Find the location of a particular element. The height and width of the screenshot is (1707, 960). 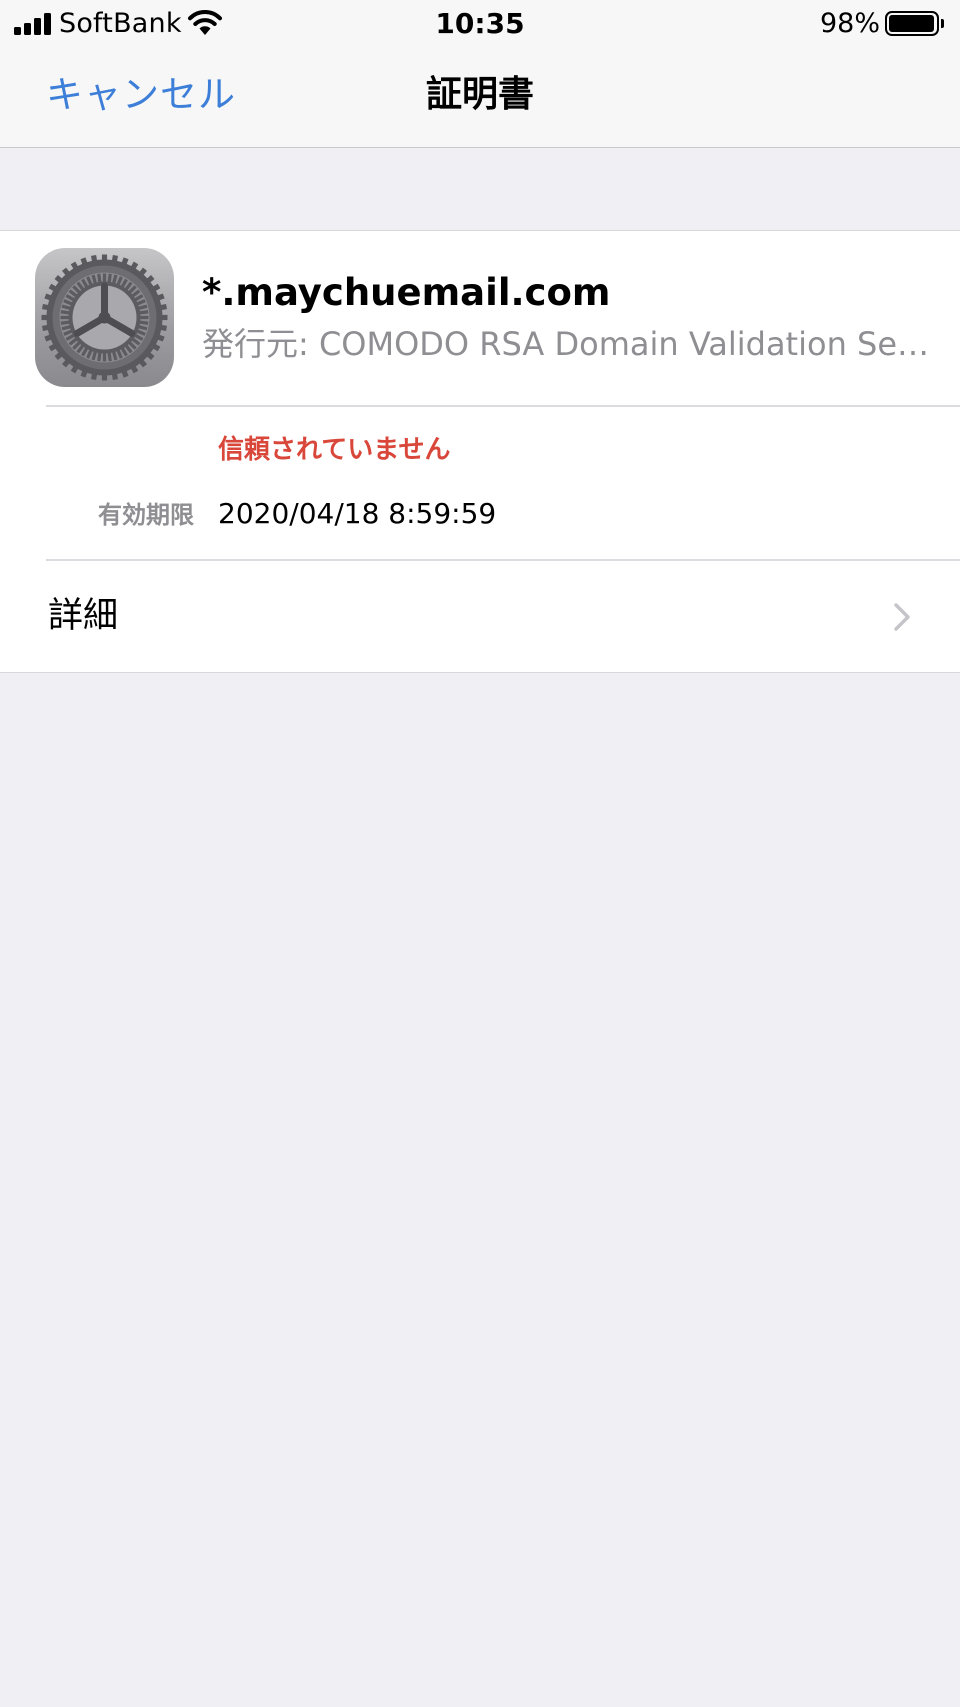

expires-value: 2020/04/18 8:59:59 is located at coordinates (357, 513).